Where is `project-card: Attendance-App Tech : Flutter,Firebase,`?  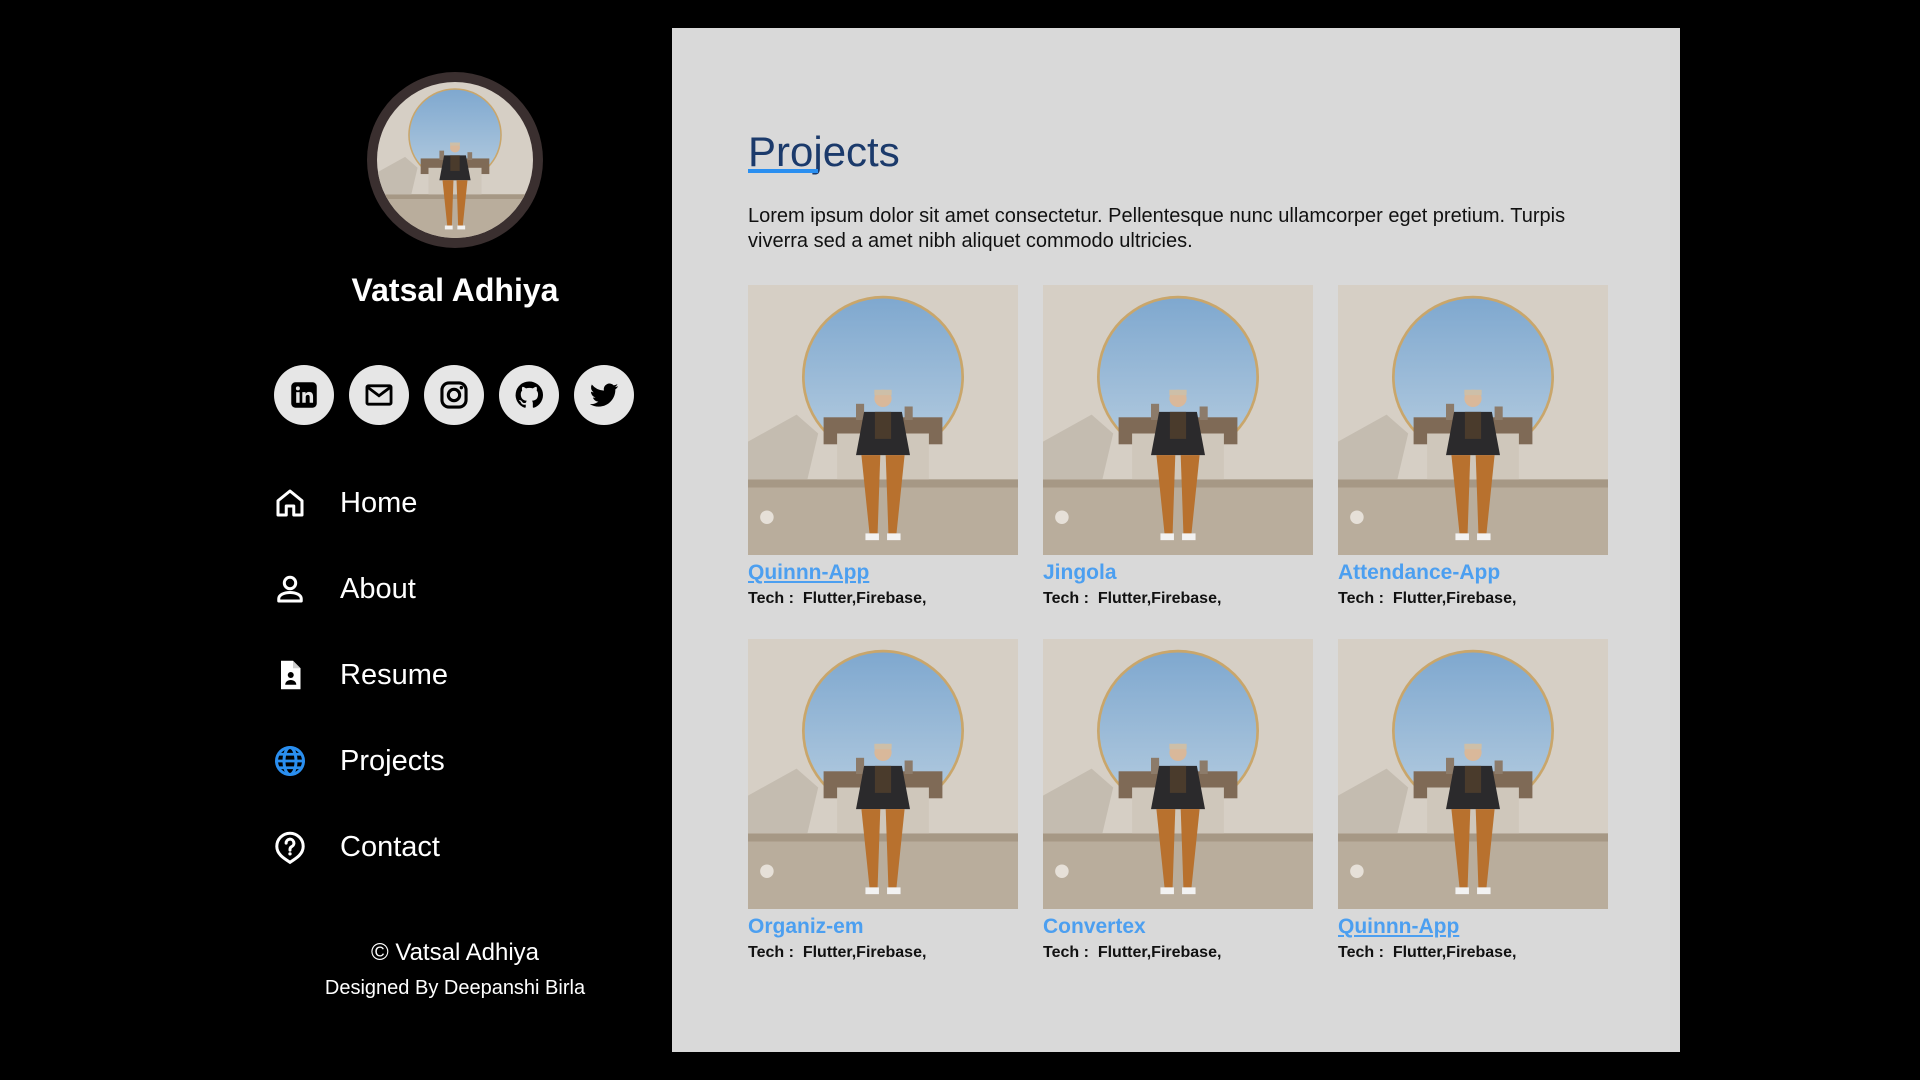
project-card: Attendance-App Tech : Flutter,Firebase, is located at coordinates (1473, 446).